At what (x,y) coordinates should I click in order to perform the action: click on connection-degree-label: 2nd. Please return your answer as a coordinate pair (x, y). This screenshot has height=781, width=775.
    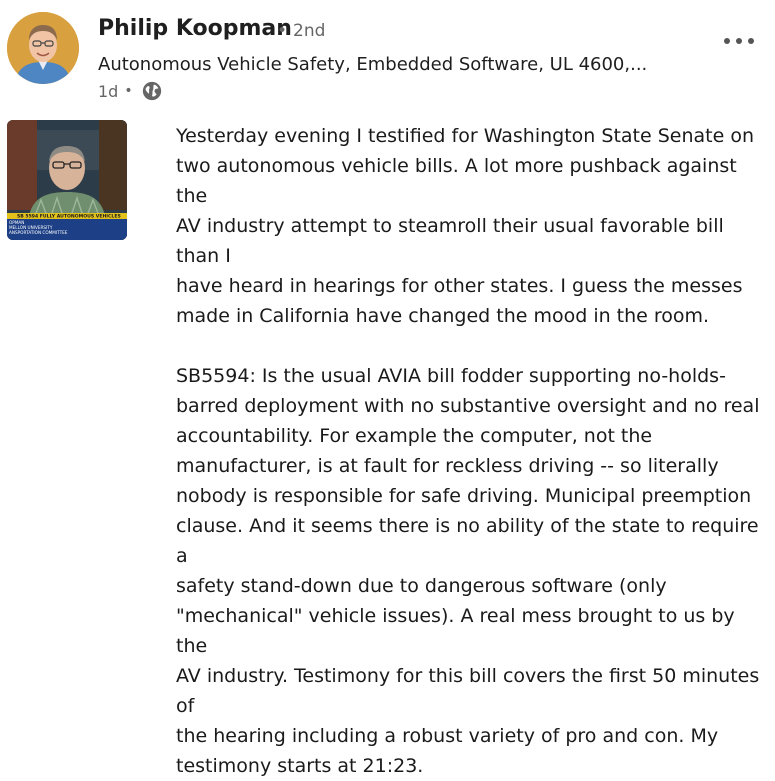
    Looking at the image, I should click on (309, 31).